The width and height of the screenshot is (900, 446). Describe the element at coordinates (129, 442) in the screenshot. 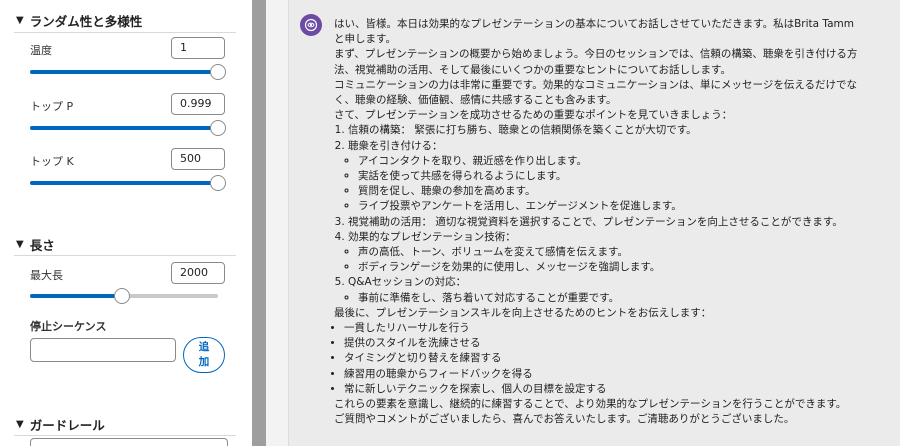

I see `guardrail-select` at that location.